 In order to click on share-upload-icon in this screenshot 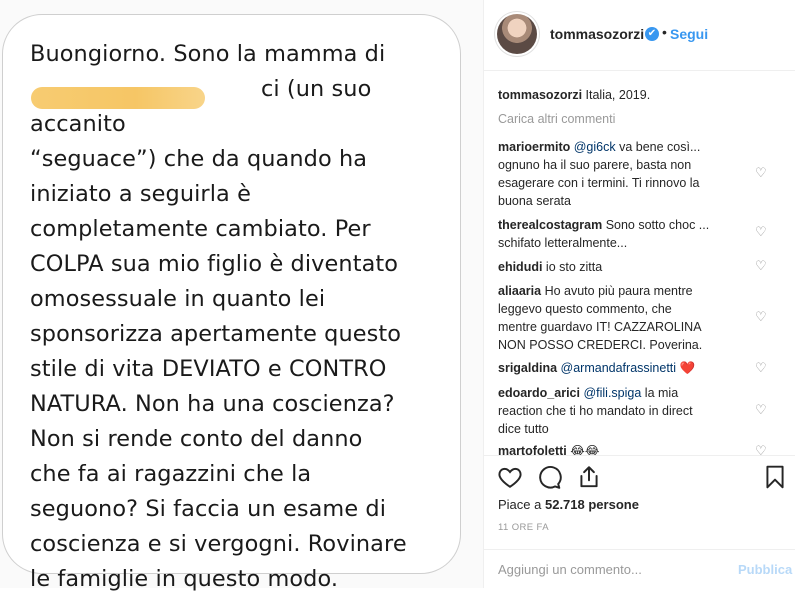, I will do `click(589, 477)`.